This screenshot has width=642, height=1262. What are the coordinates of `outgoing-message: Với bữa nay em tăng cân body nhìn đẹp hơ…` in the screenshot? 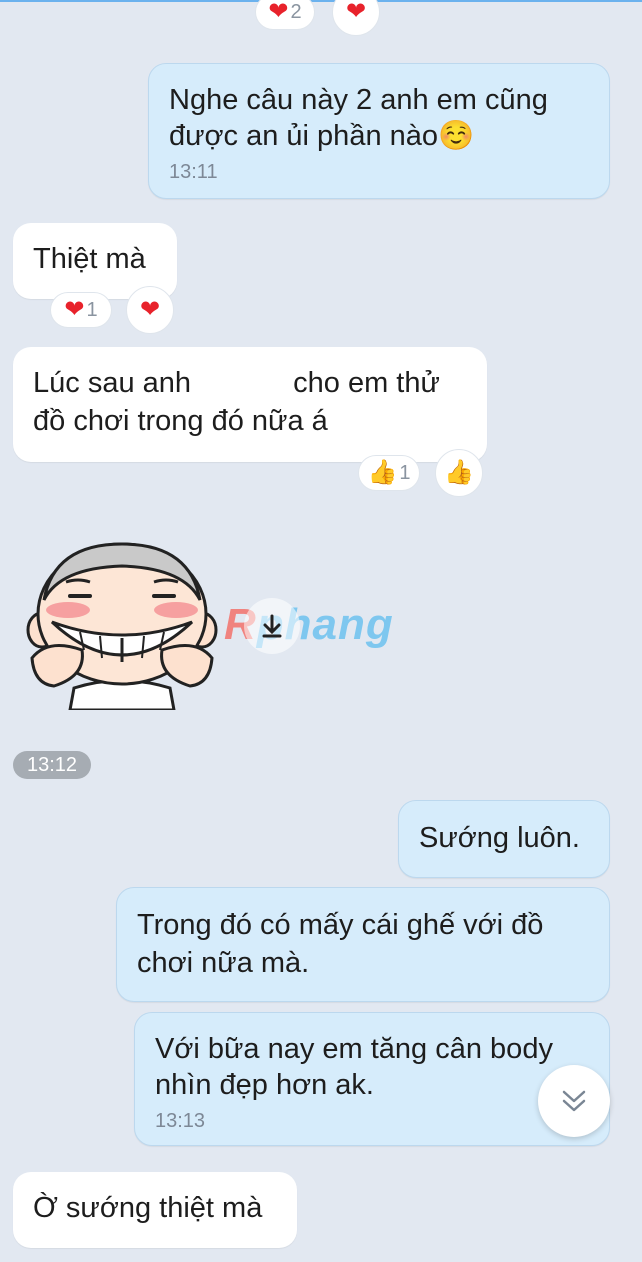 It's located at (372, 1079).